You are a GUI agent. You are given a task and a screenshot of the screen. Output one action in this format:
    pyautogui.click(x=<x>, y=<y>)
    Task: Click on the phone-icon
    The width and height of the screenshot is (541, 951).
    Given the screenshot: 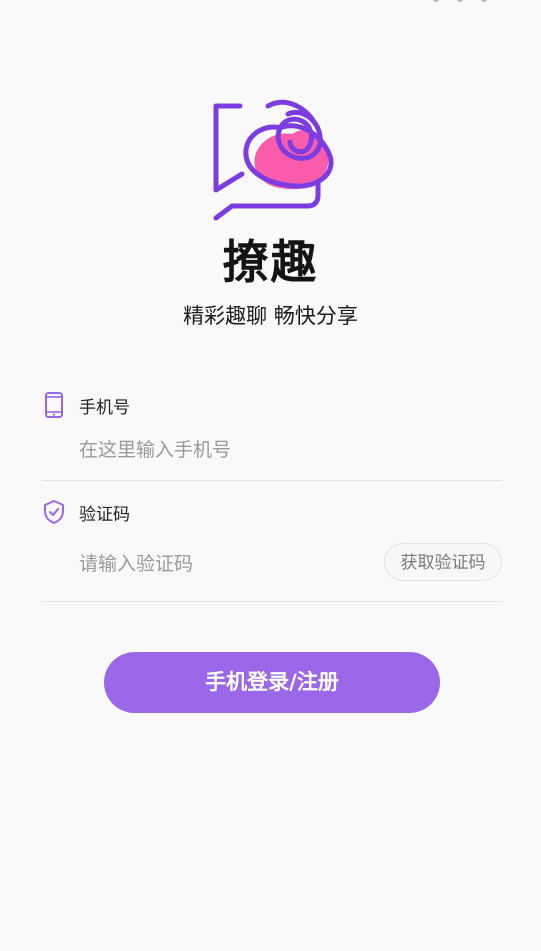 What is the action you would take?
    pyautogui.click(x=54, y=405)
    